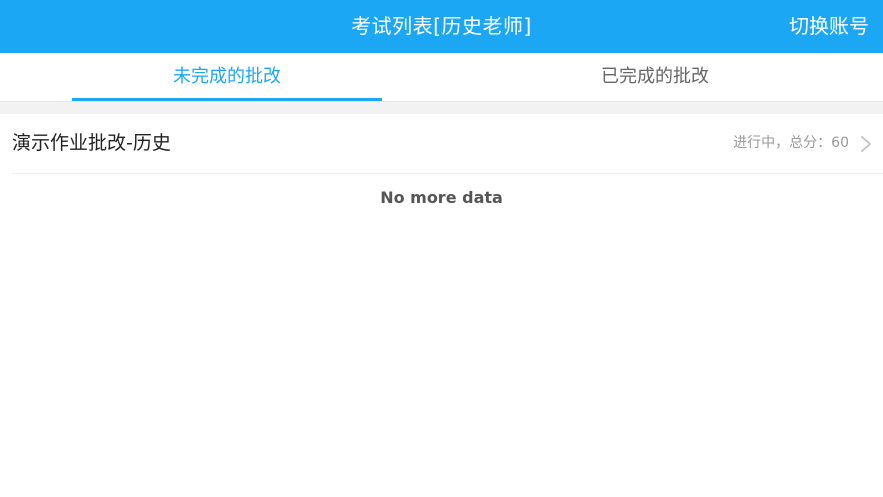  What do you see at coordinates (829, 26) in the screenshot?
I see `switch-account-button: 切换账号` at bounding box center [829, 26].